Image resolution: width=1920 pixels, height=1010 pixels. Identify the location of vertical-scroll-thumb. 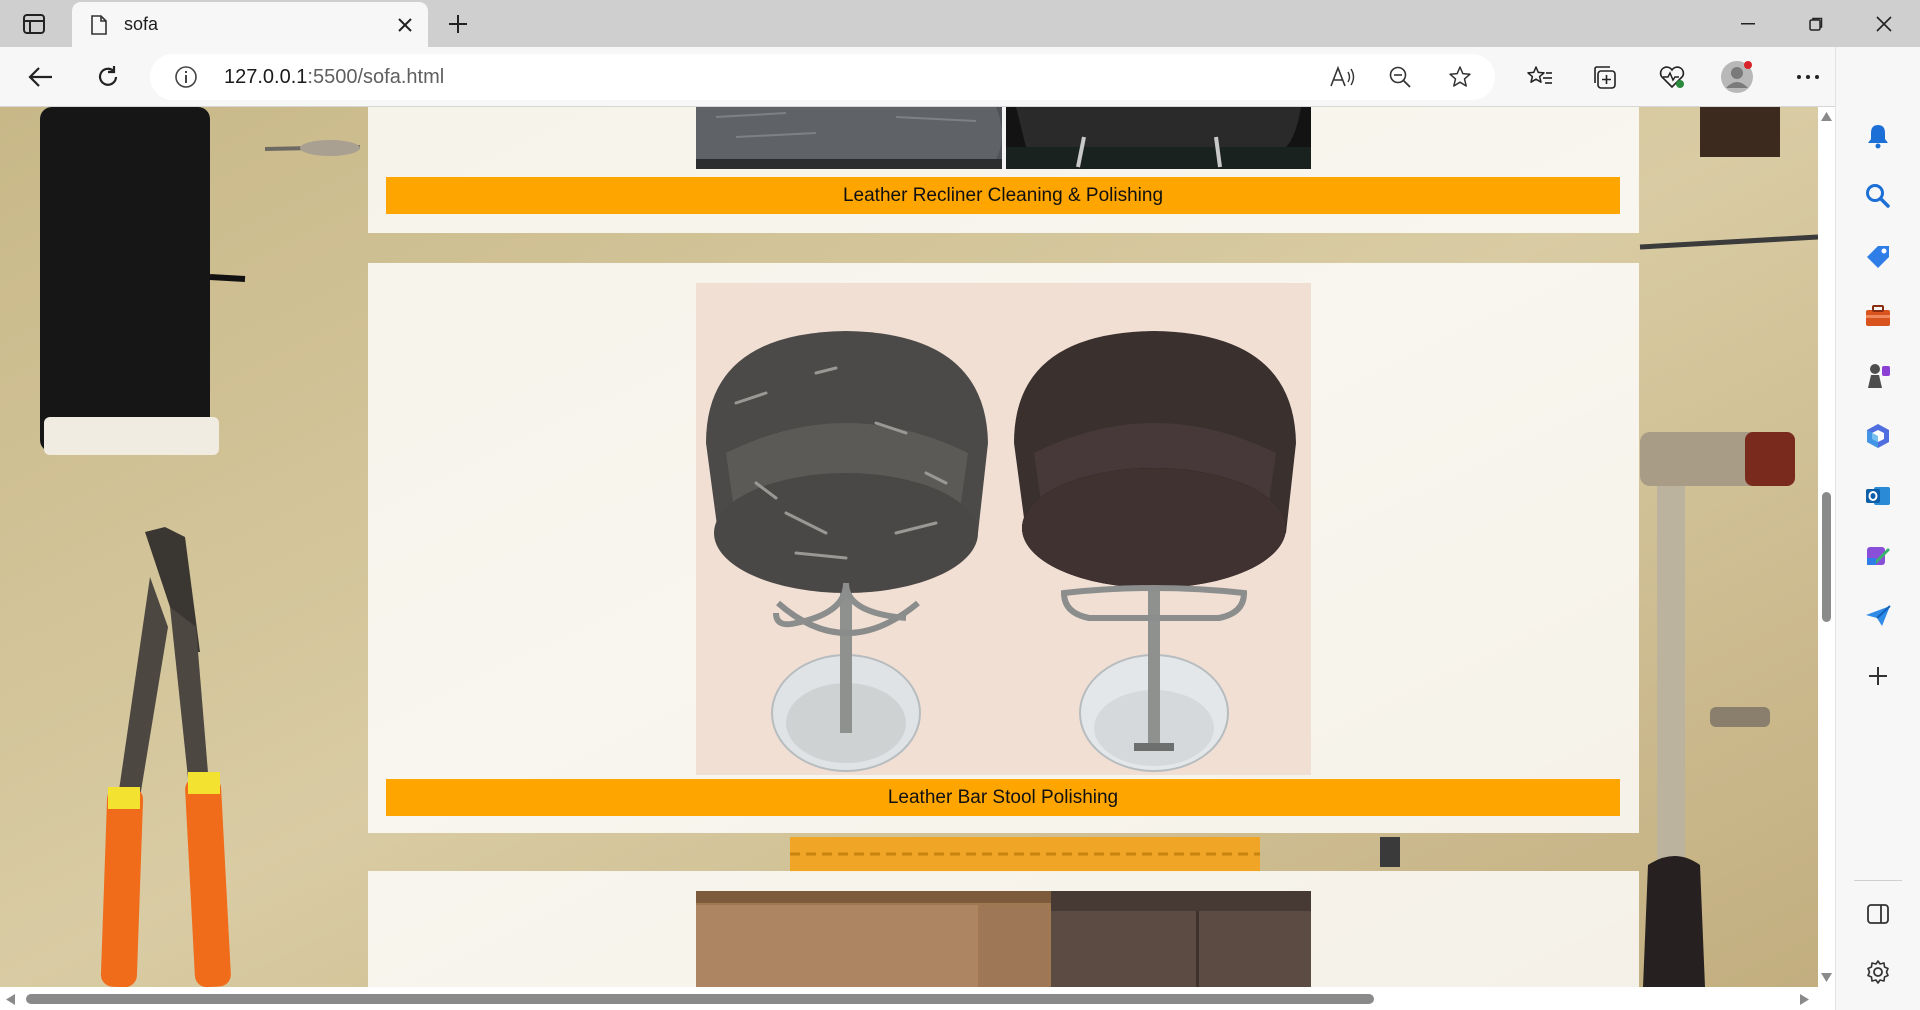
(1826, 557).